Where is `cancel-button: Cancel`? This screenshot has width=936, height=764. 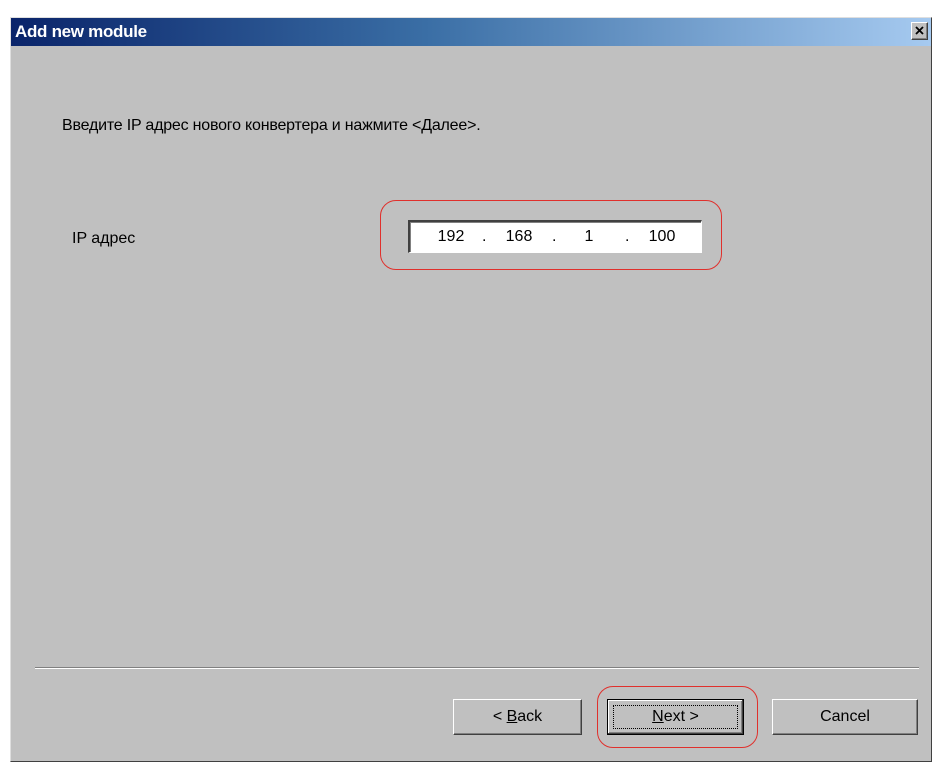 cancel-button: Cancel is located at coordinates (845, 717).